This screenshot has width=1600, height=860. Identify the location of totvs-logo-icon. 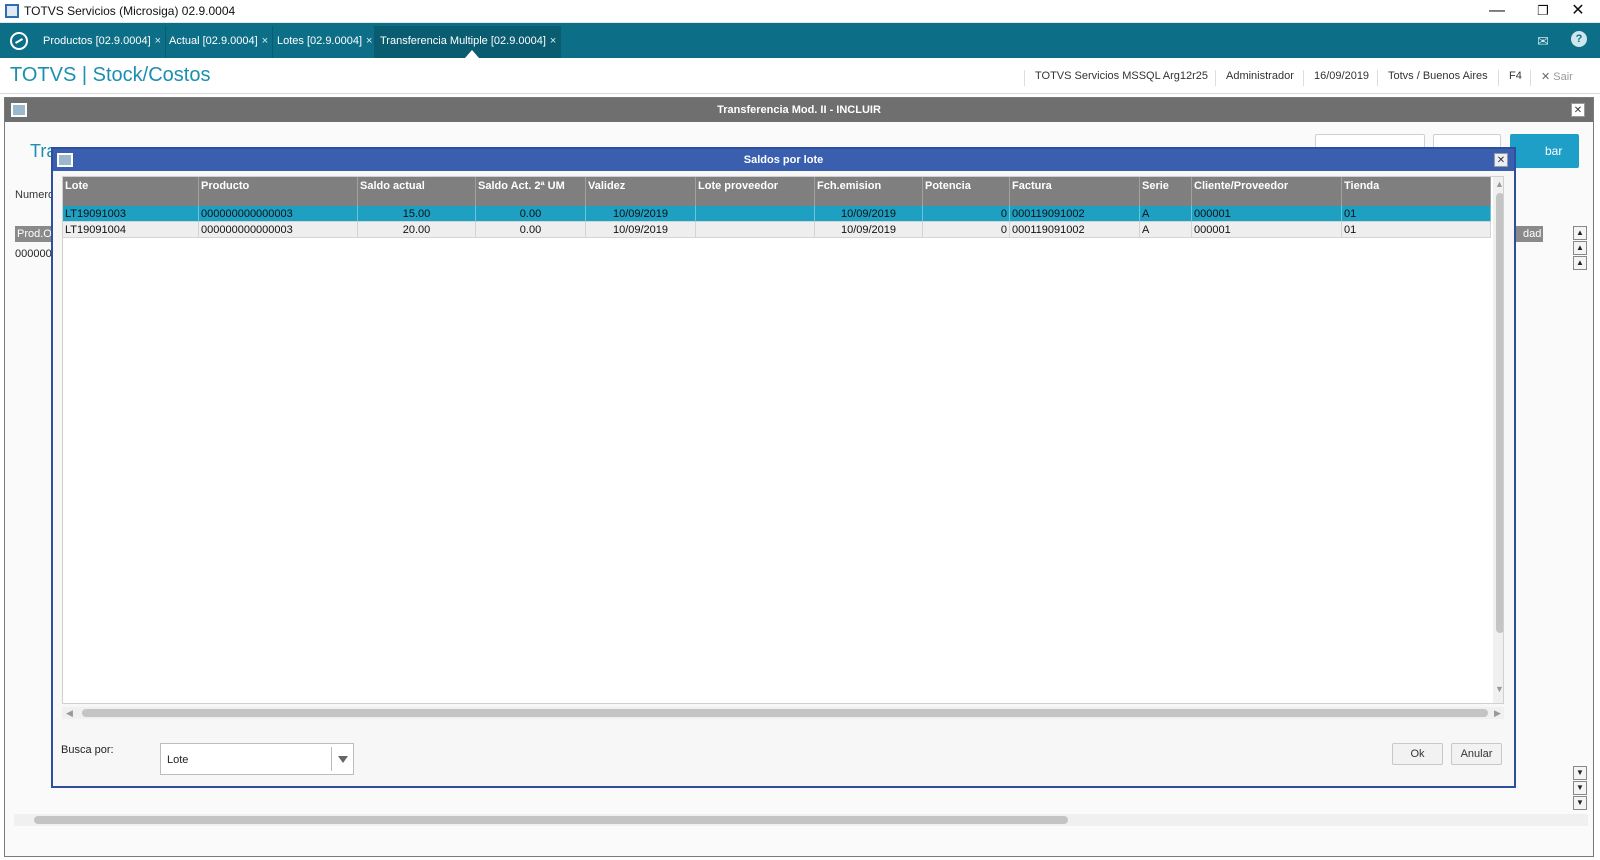
(19, 41).